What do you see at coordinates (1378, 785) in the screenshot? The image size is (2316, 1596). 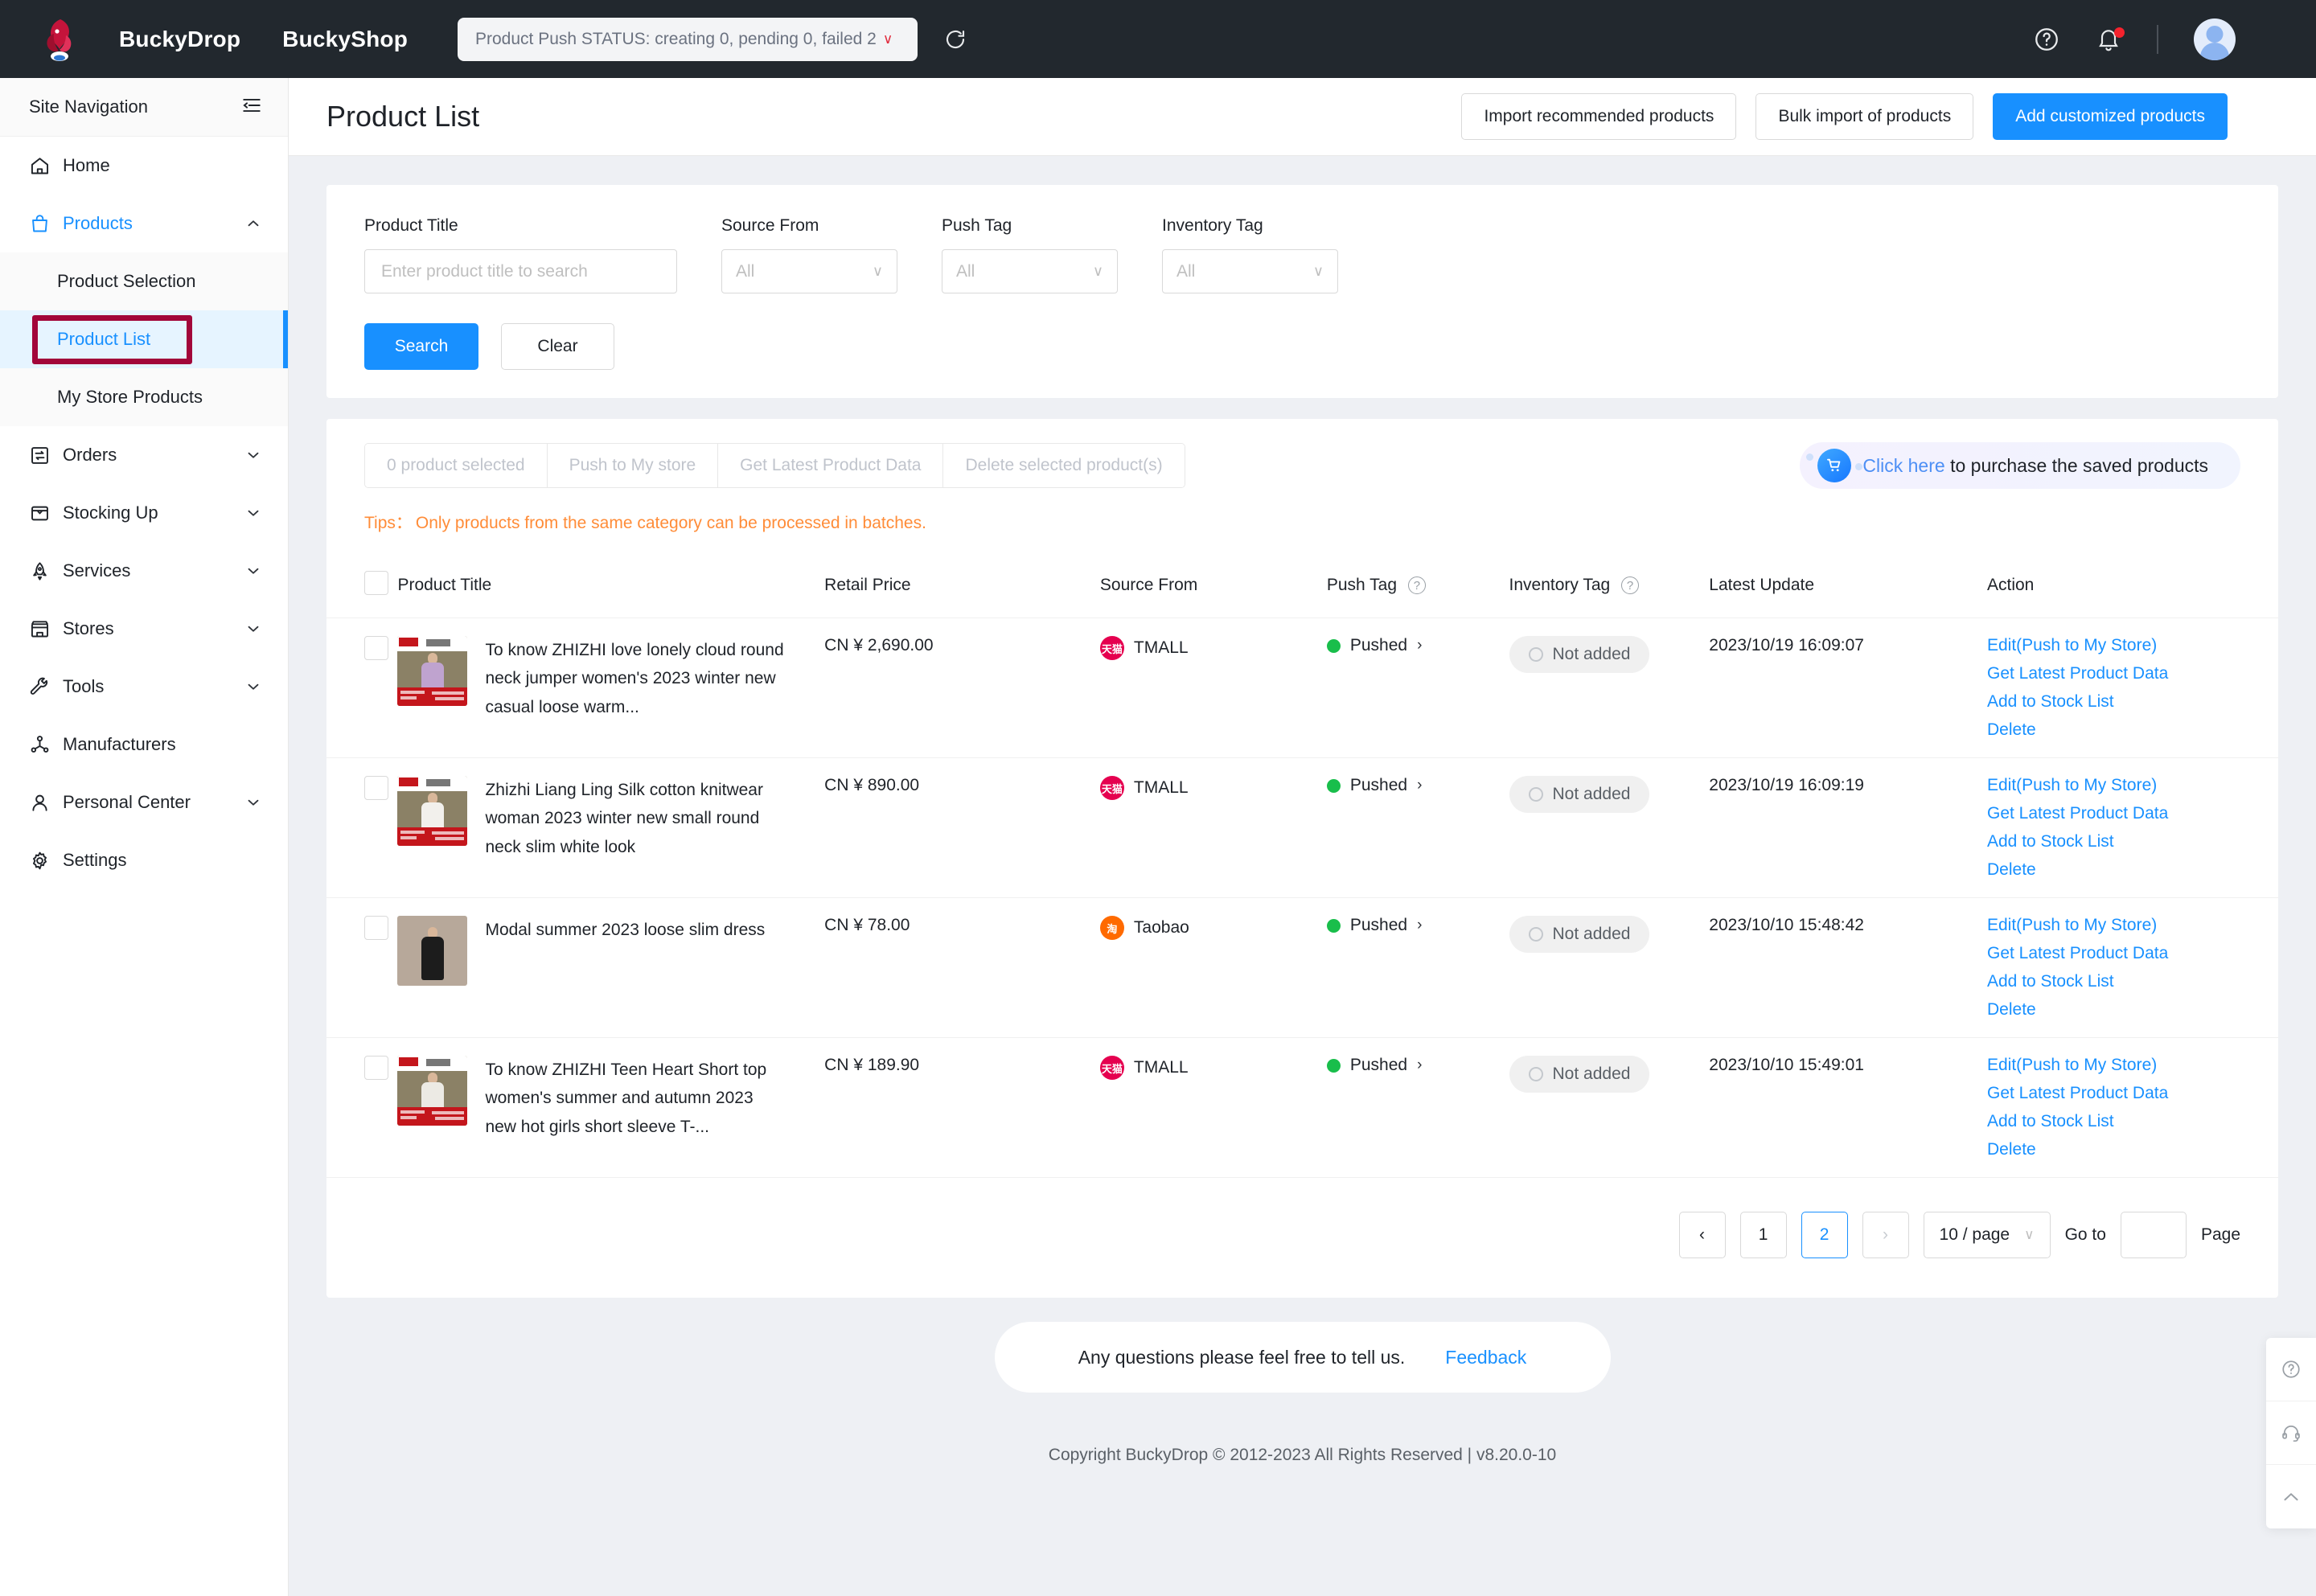 I see `push-tag-text: Pushed` at bounding box center [1378, 785].